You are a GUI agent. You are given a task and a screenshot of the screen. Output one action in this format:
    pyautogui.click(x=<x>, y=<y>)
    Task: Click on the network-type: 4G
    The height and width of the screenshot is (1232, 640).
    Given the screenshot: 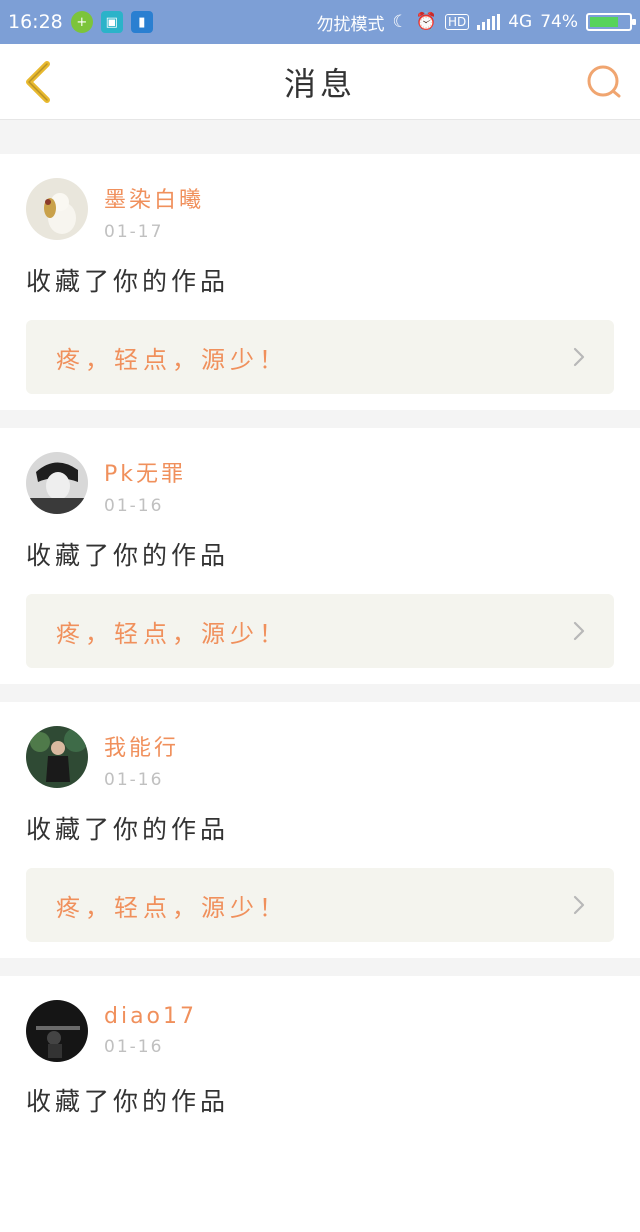 What is the action you would take?
    pyautogui.click(x=520, y=22)
    